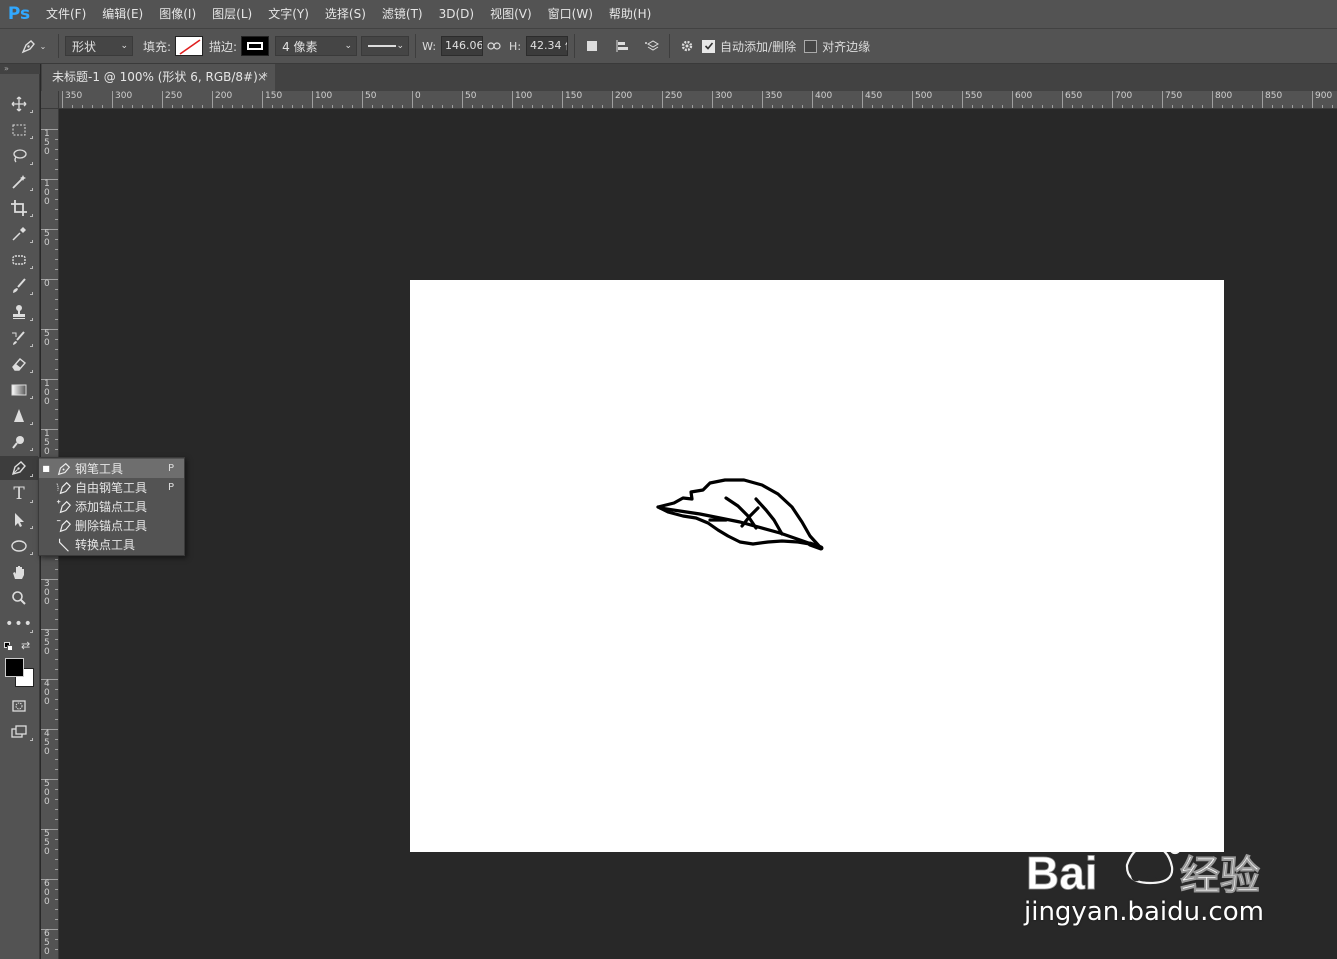 The image size is (1337, 959). What do you see at coordinates (316, 46) in the screenshot?
I see `stroke-width-field: 4 像素 ⌄` at bounding box center [316, 46].